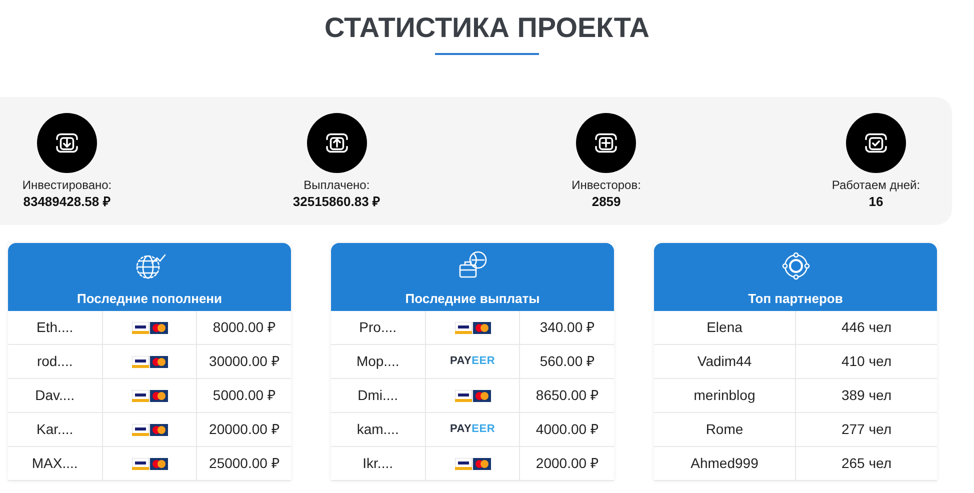 The image size is (974, 493). I want to click on stat-label: Инвестировано:, so click(67, 185).